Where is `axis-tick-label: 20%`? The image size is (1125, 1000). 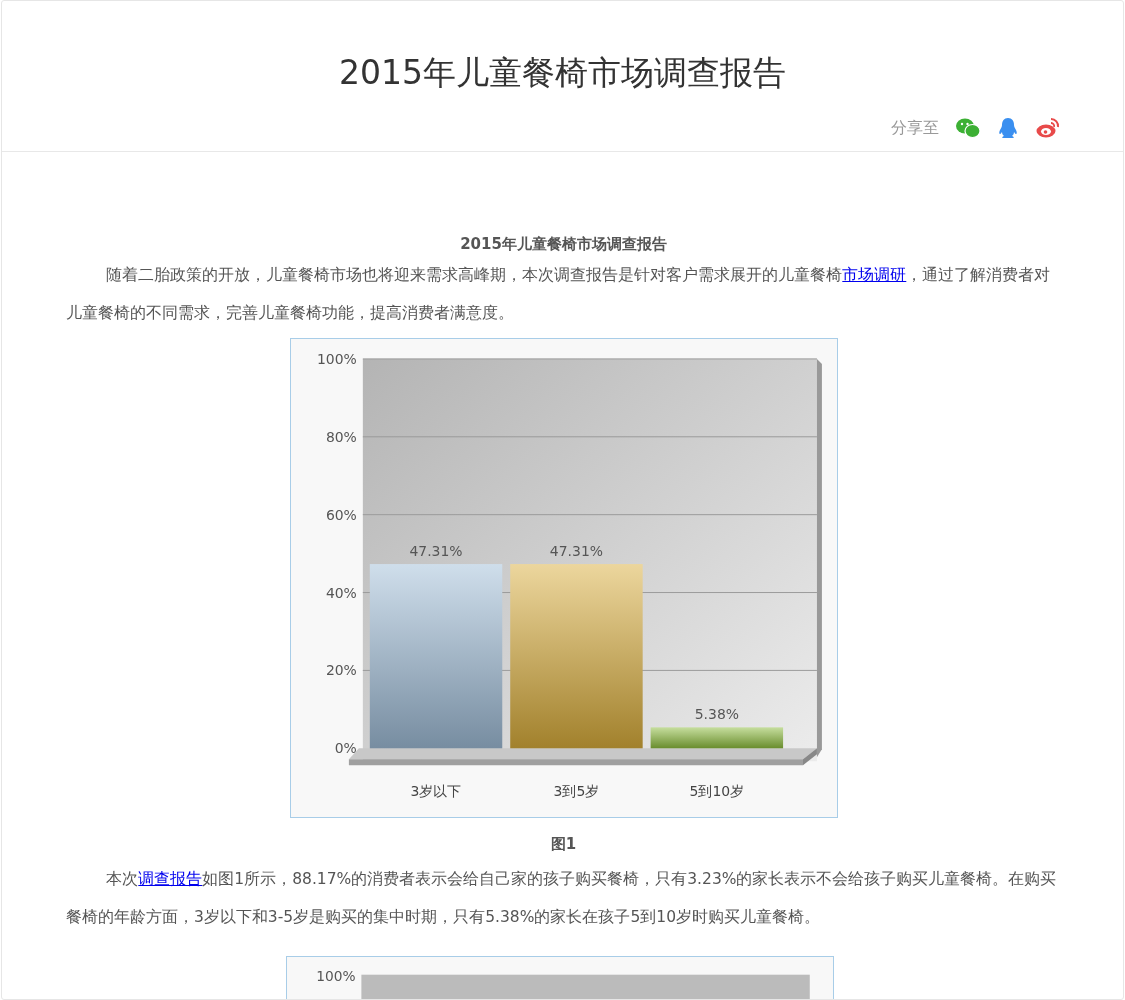
axis-tick-label: 20% is located at coordinates (341, 670).